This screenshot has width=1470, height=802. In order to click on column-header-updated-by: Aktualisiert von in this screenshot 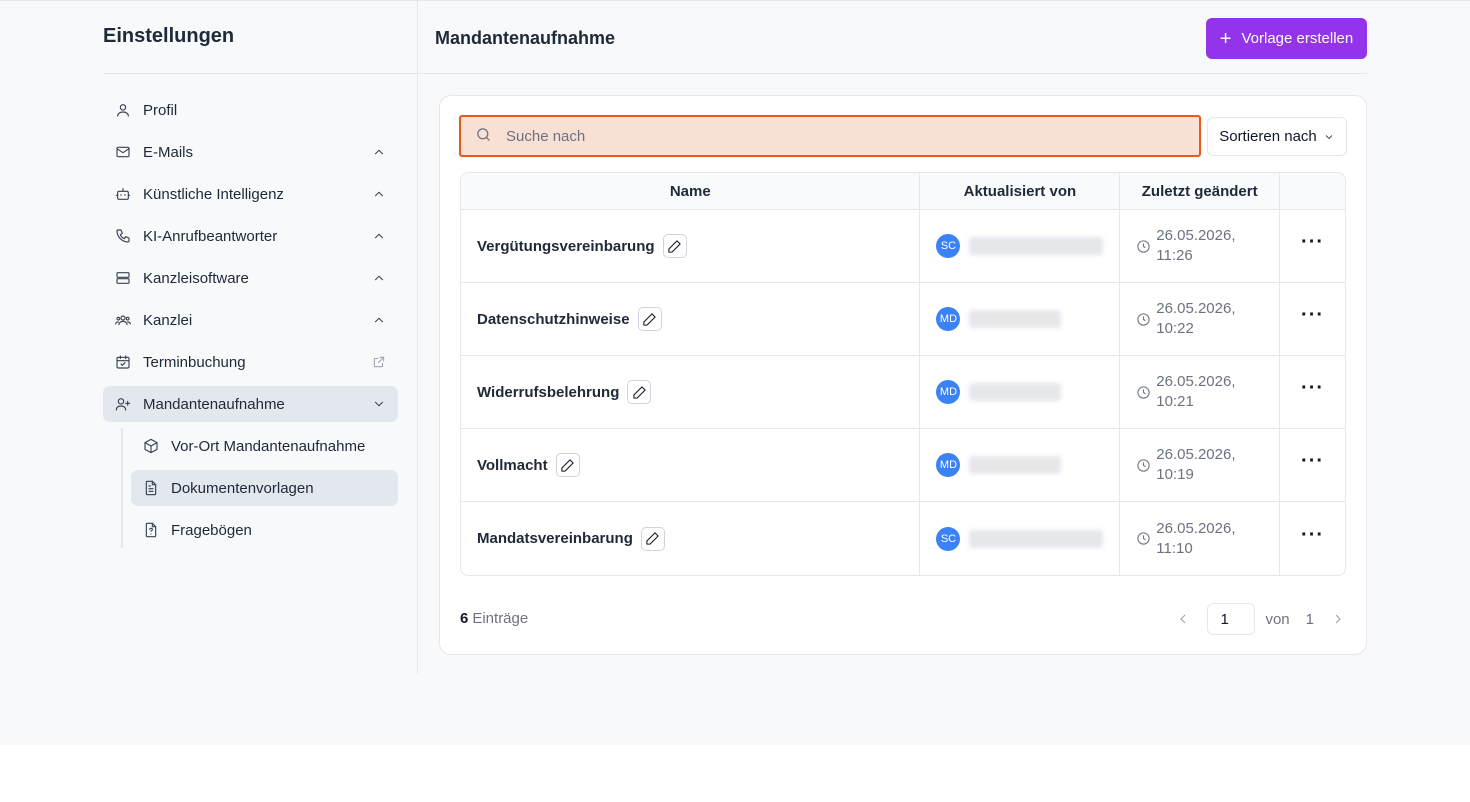, I will do `click(1020, 191)`.